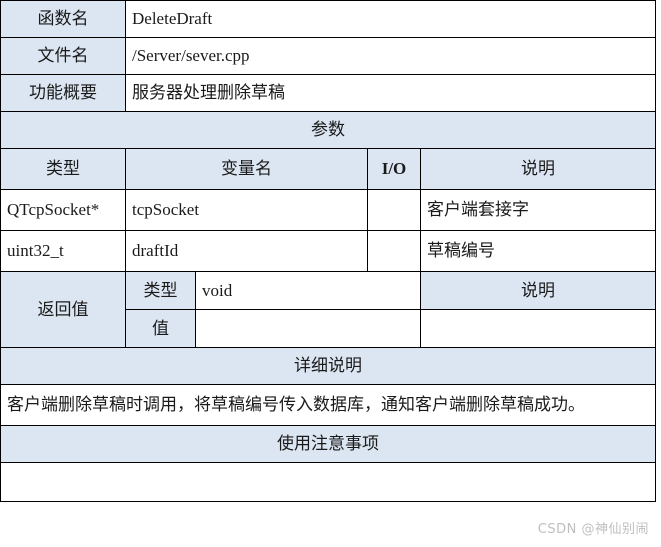  I want to click on table-row-file-name: 文件名 /Server/sever.cpp, so click(328, 56).